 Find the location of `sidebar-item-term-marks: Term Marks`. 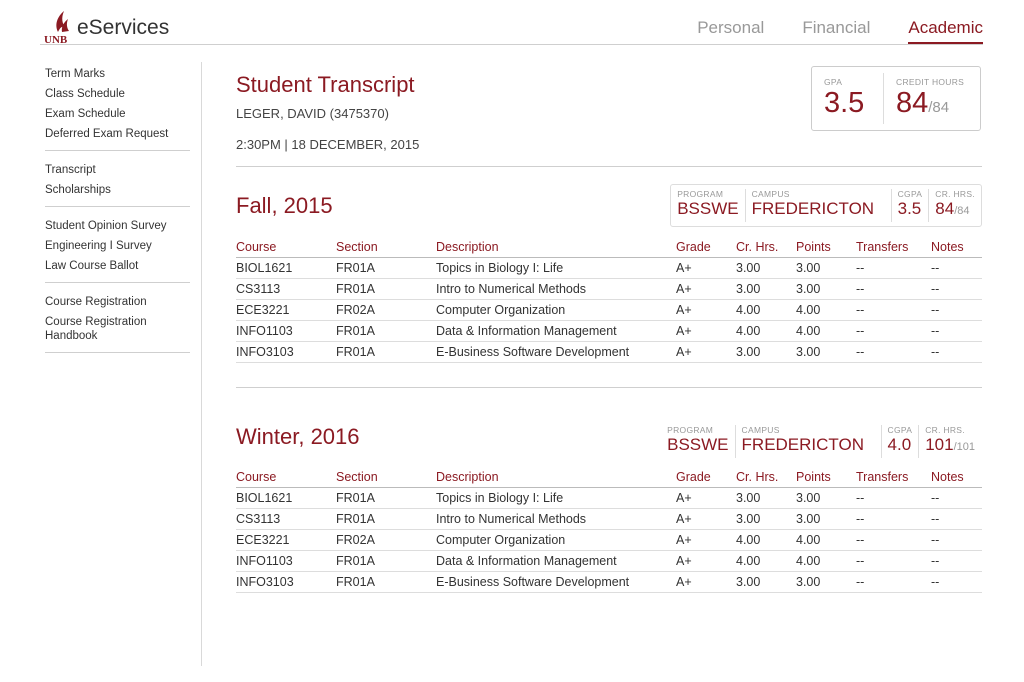

sidebar-item-term-marks: Term Marks is located at coordinates (117, 74).